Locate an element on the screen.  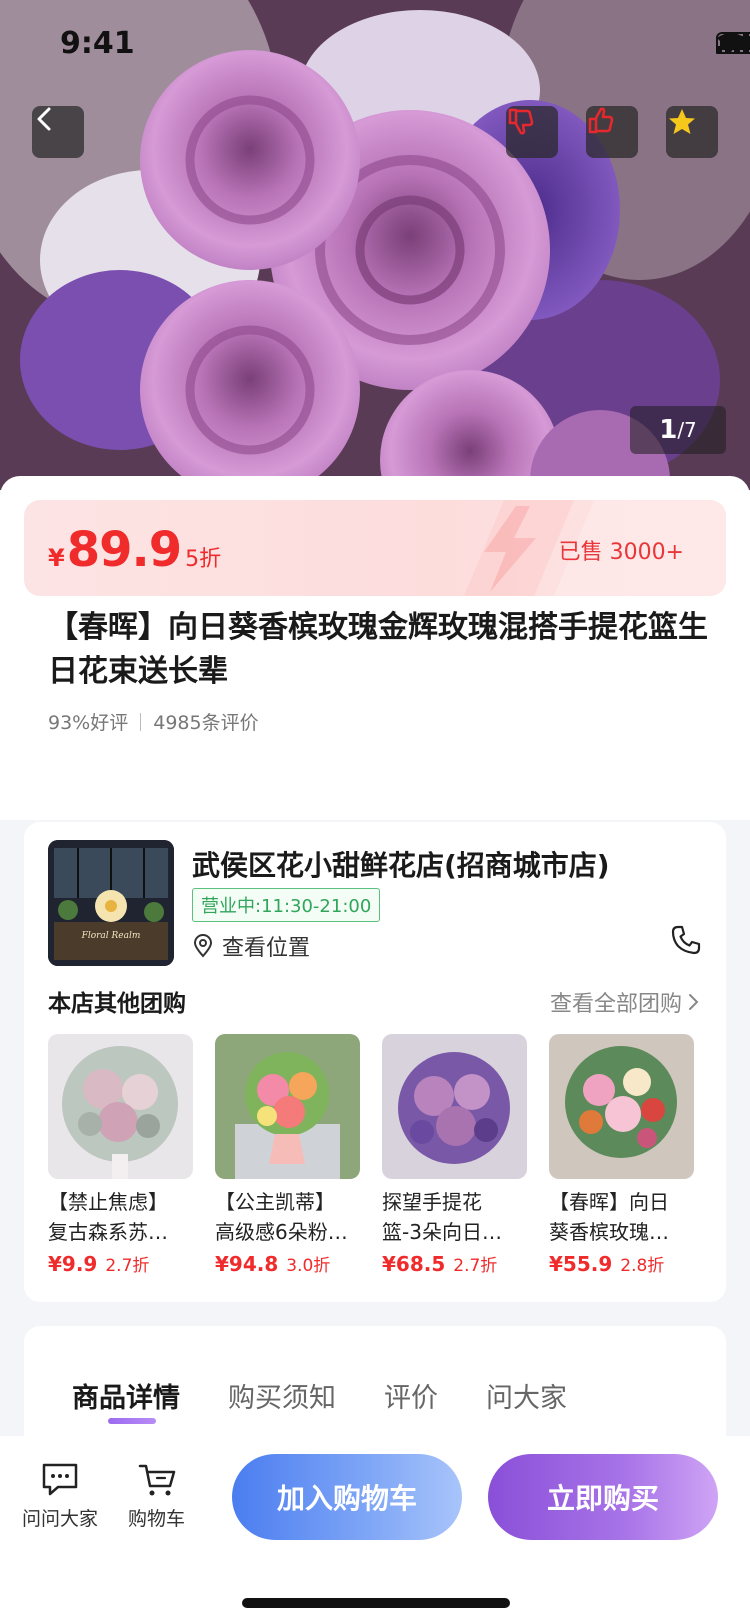
battery-icon is located at coordinates (733, 43).